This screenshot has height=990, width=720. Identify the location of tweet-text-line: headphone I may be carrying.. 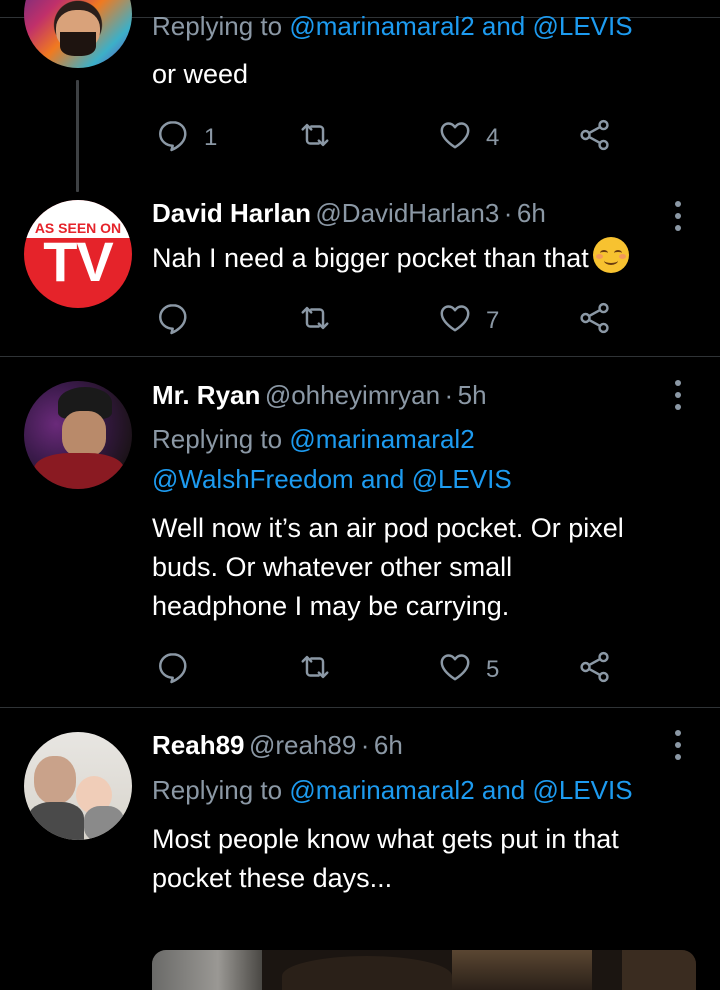
(331, 606).